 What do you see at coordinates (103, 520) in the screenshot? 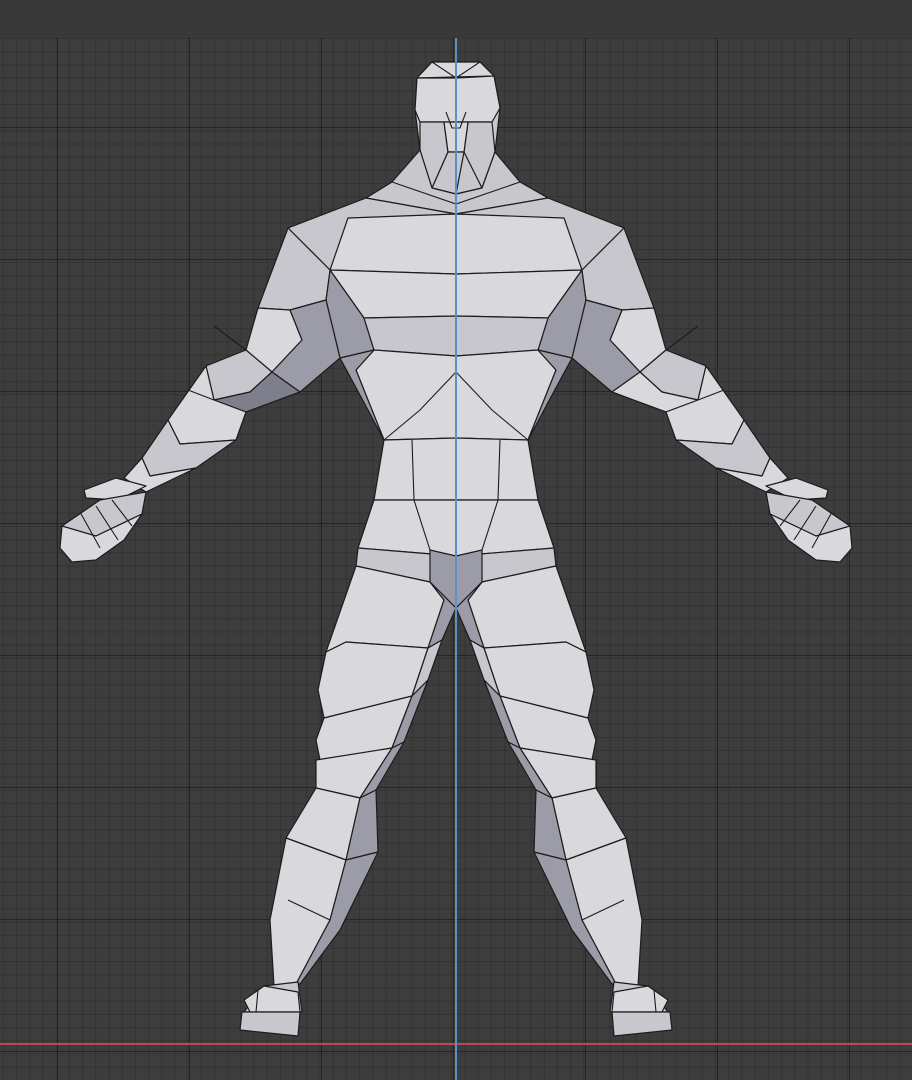
I see `mesh-left-hand` at bounding box center [103, 520].